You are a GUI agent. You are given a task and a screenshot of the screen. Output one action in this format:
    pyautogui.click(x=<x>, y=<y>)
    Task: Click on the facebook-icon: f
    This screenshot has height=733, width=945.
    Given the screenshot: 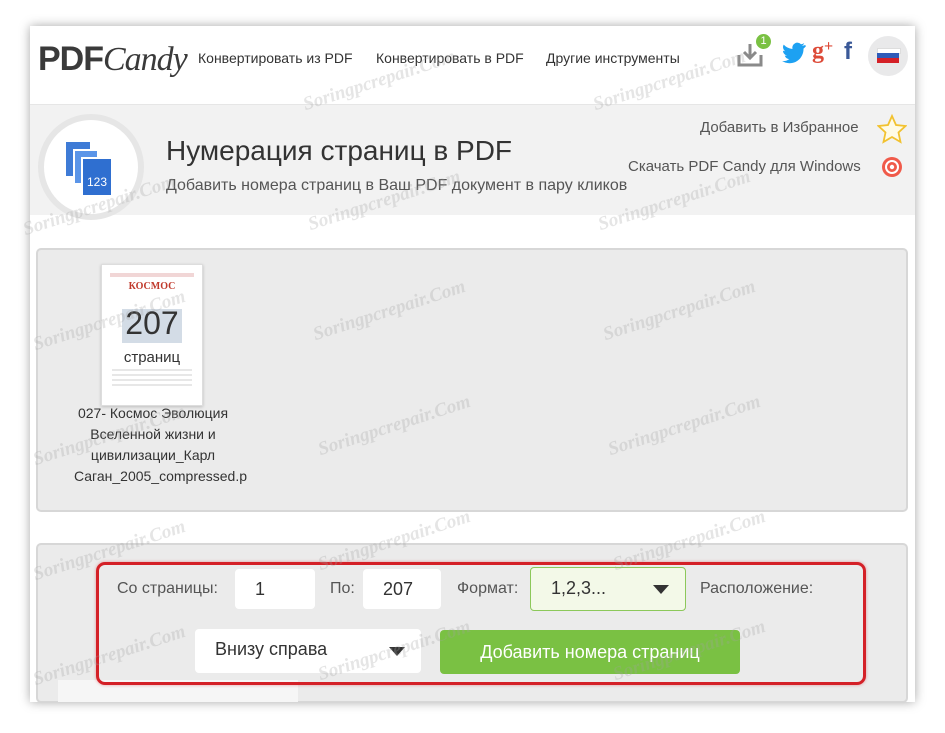 What is the action you would take?
    pyautogui.click(x=851, y=51)
    